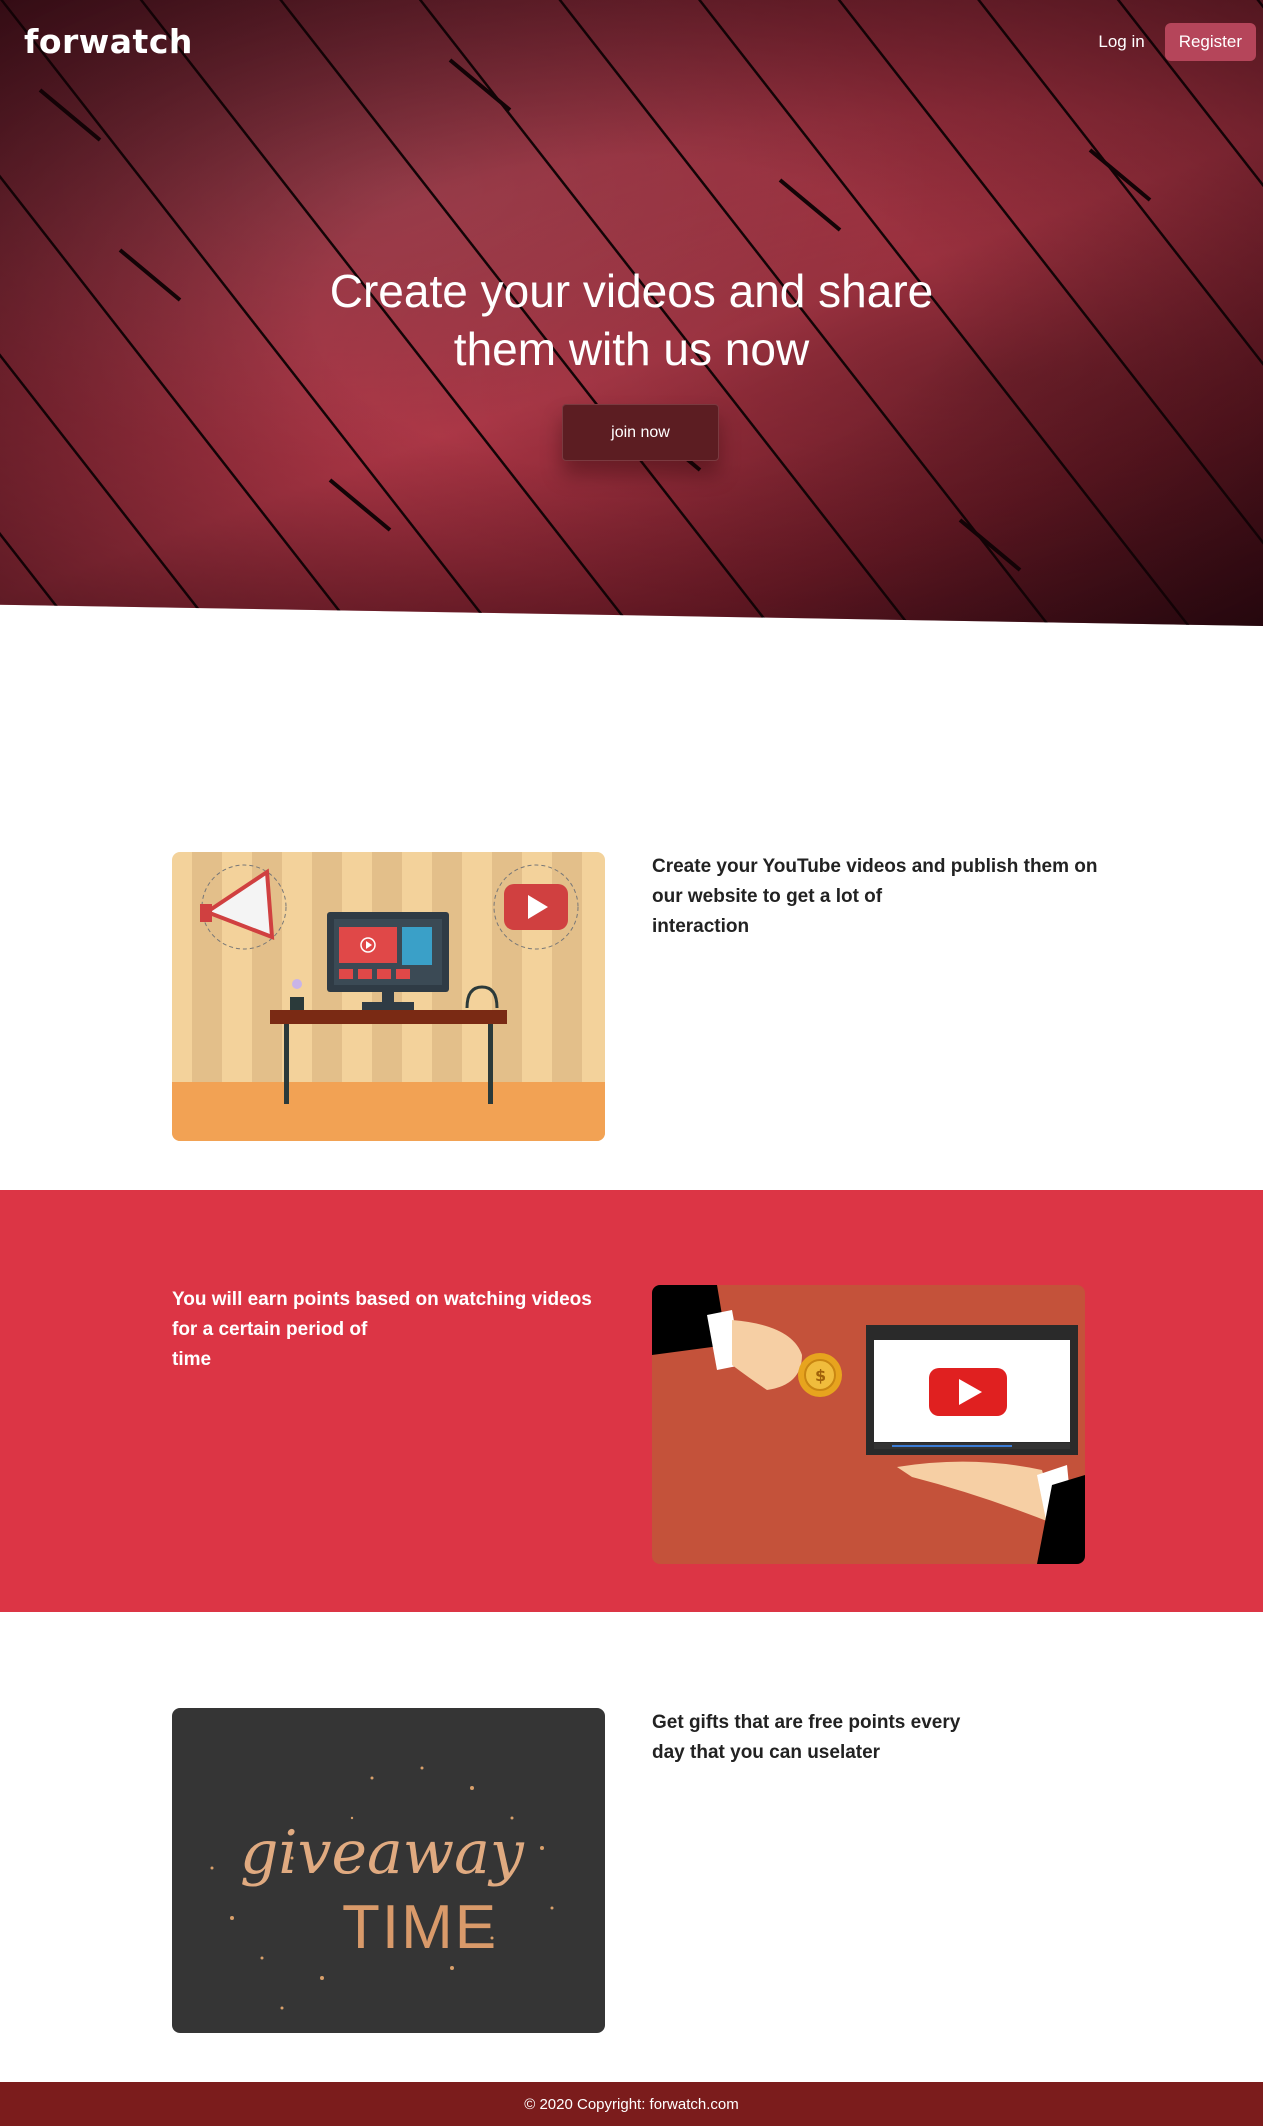  Describe the element at coordinates (1210, 42) in the screenshot. I see `register-button: Register` at that location.